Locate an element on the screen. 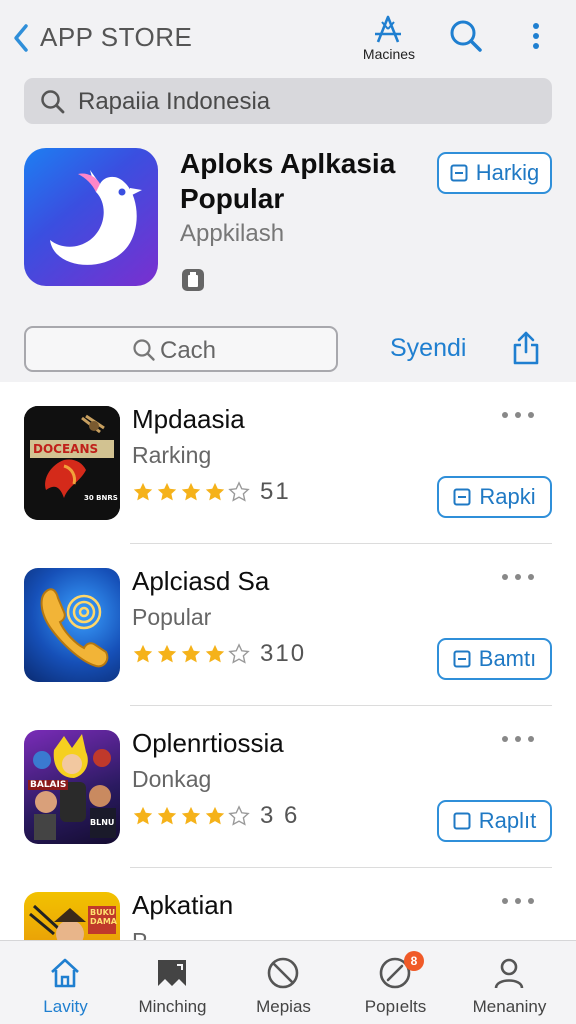 This screenshot has height=1024, width=576. app-category: Rarking is located at coordinates (172, 455).